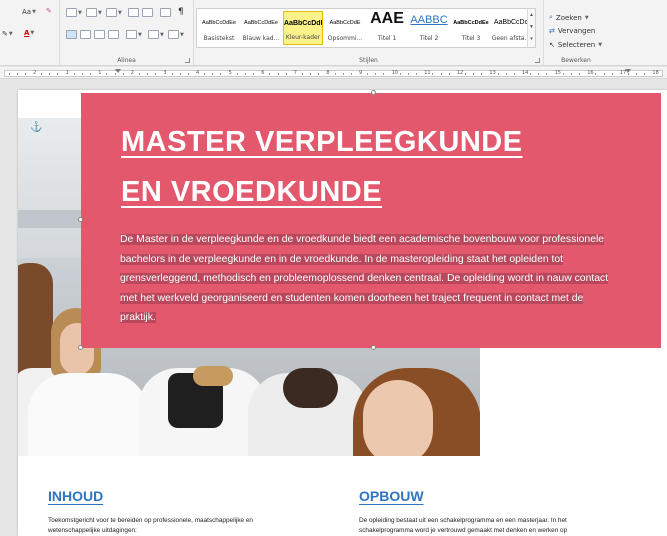 This screenshot has height=536, width=667. What do you see at coordinates (80, 347) in the screenshot?
I see `resize-handle-bottom-left` at bounding box center [80, 347].